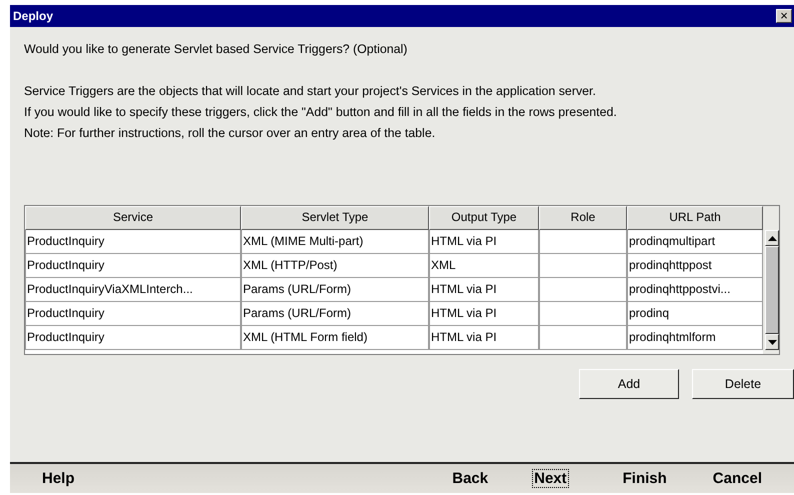 This screenshot has width=794, height=495. I want to click on add-button: Add, so click(629, 384).